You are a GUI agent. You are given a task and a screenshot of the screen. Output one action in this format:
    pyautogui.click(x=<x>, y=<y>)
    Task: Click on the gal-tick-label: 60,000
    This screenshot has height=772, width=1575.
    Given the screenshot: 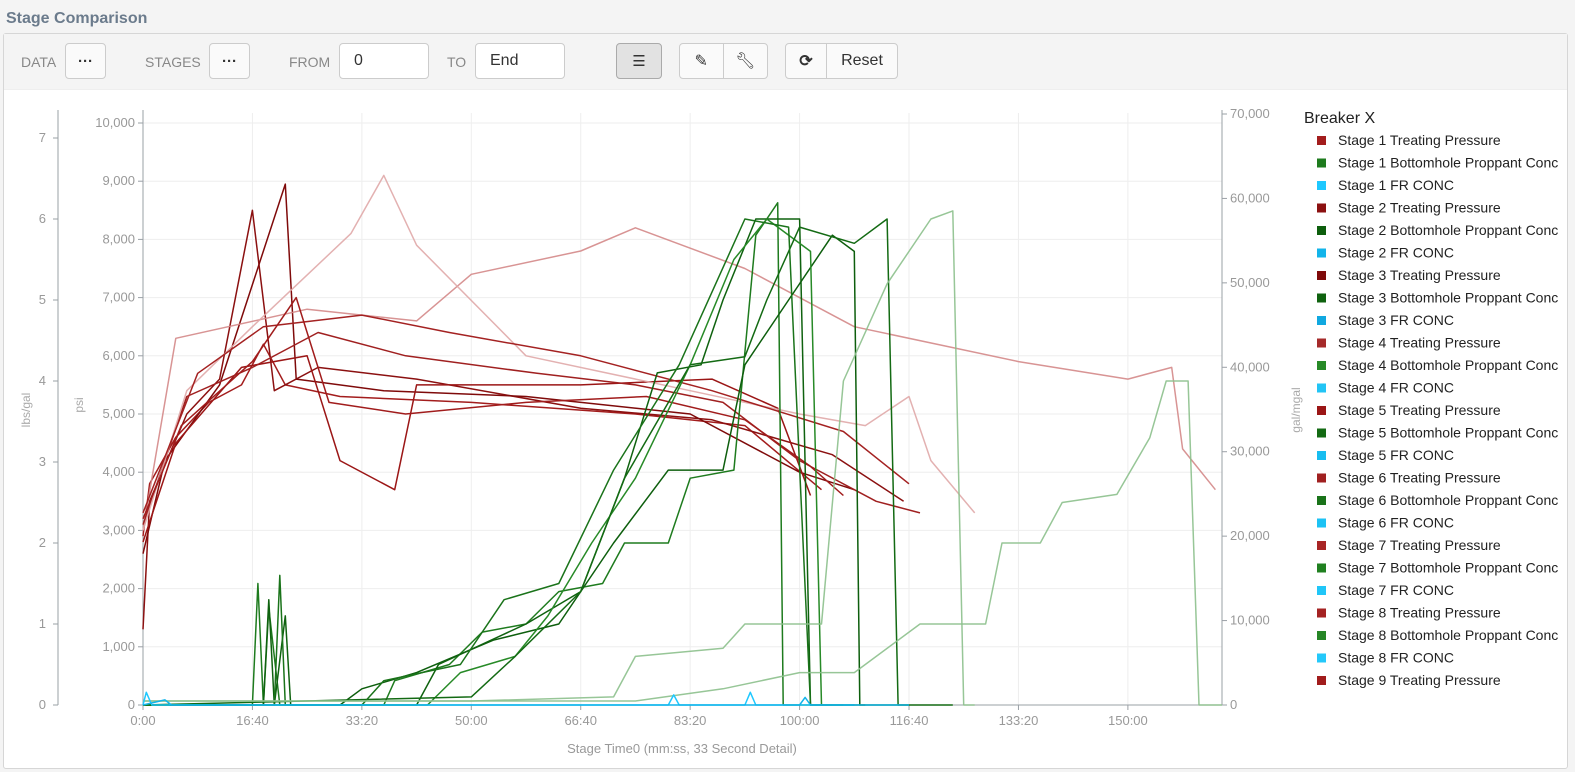 What is the action you would take?
    pyautogui.click(x=1250, y=197)
    